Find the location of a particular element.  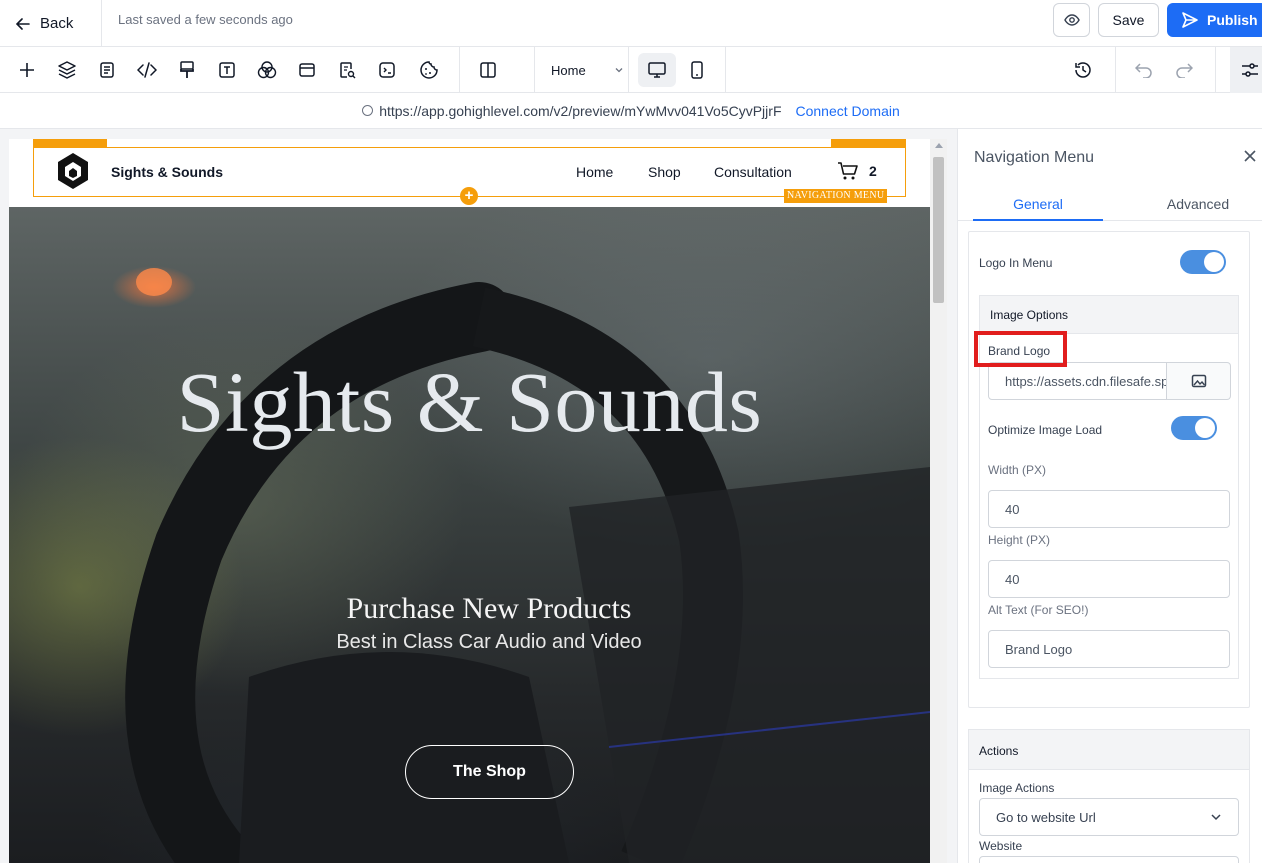

page-select-value: Home is located at coordinates (568, 70).